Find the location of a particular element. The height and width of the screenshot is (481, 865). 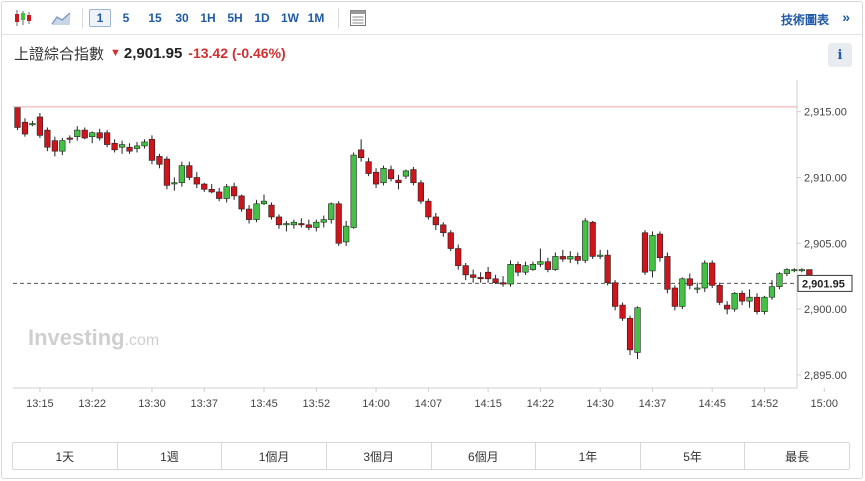

y-tick-label: 2,905.00 is located at coordinates (825, 244).